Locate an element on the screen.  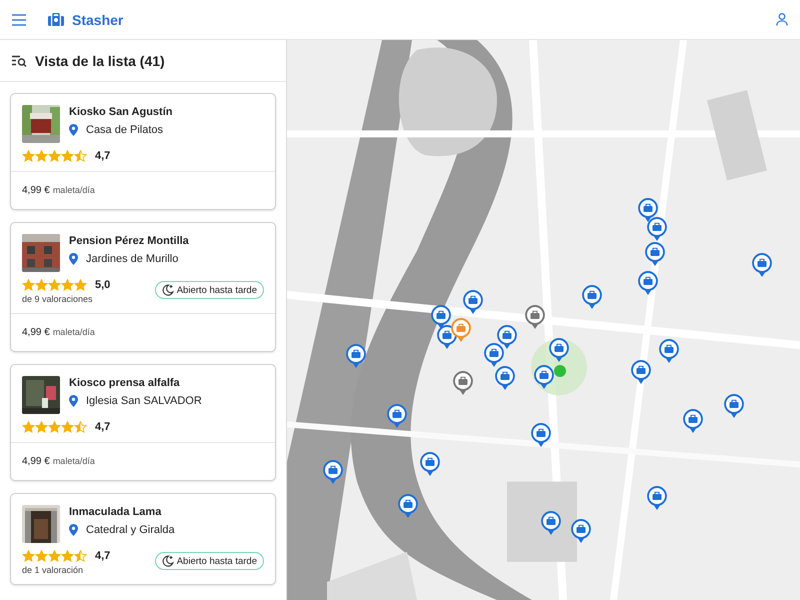
listing-card: Pension Pérez Montilla Jardines de Murillo 5,0 de 9 valoraciones Abierto hasta tarde 4,99 € maleta/día is located at coordinates (143, 287).